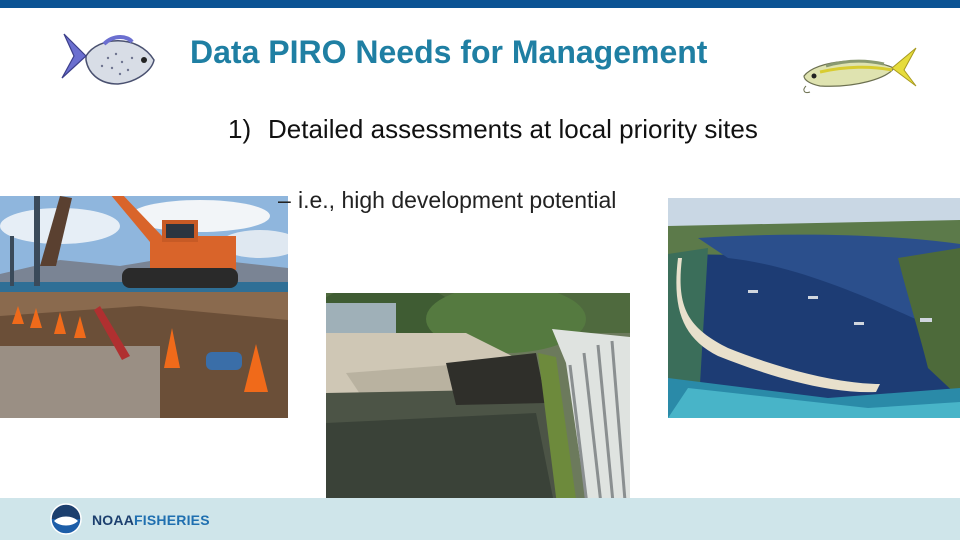 Image resolution: width=960 pixels, height=540 pixels. What do you see at coordinates (172, 520) in the screenshot?
I see `logo-text-fisheries: FISHERIES` at bounding box center [172, 520].